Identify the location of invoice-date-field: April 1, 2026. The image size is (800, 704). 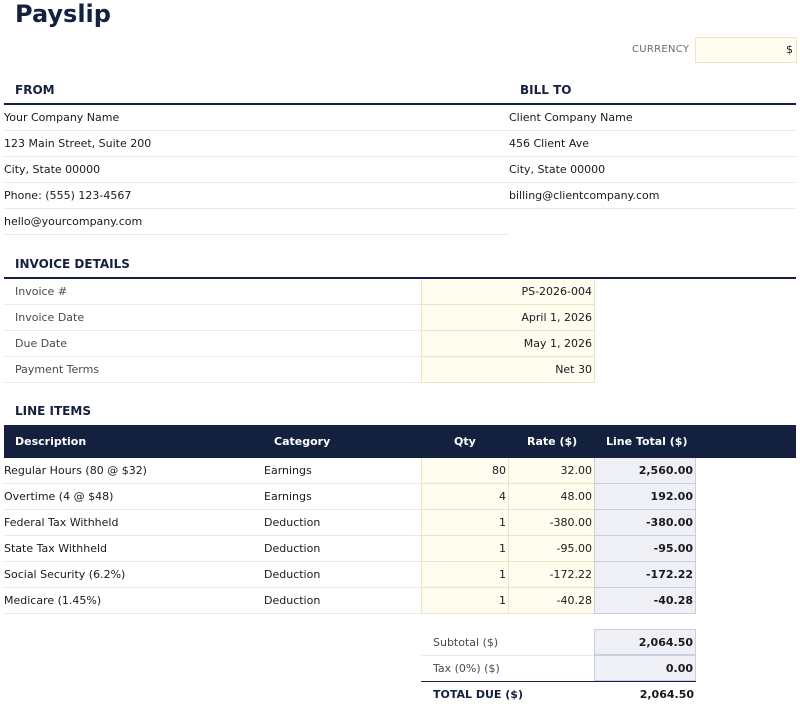
(508, 318).